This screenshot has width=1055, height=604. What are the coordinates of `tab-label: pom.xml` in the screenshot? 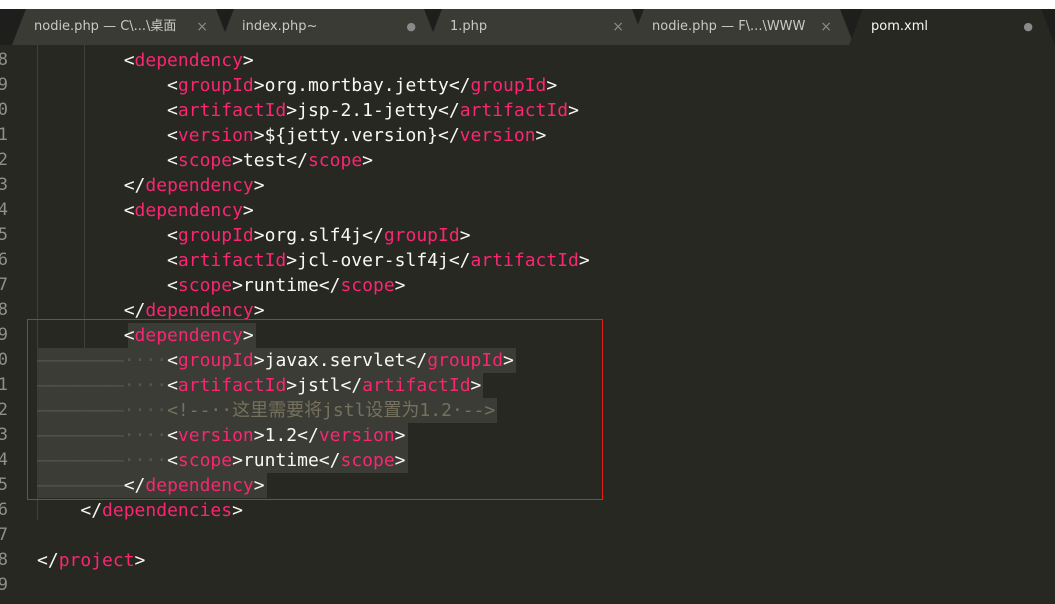 It's located at (899, 26).